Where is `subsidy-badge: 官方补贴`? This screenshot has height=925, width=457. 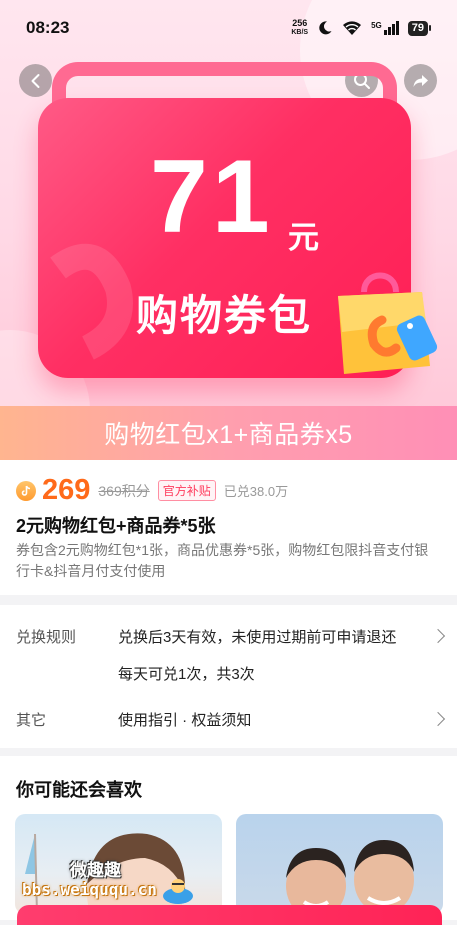
subsidy-badge: 官方补贴 is located at coordinates (186, 490).